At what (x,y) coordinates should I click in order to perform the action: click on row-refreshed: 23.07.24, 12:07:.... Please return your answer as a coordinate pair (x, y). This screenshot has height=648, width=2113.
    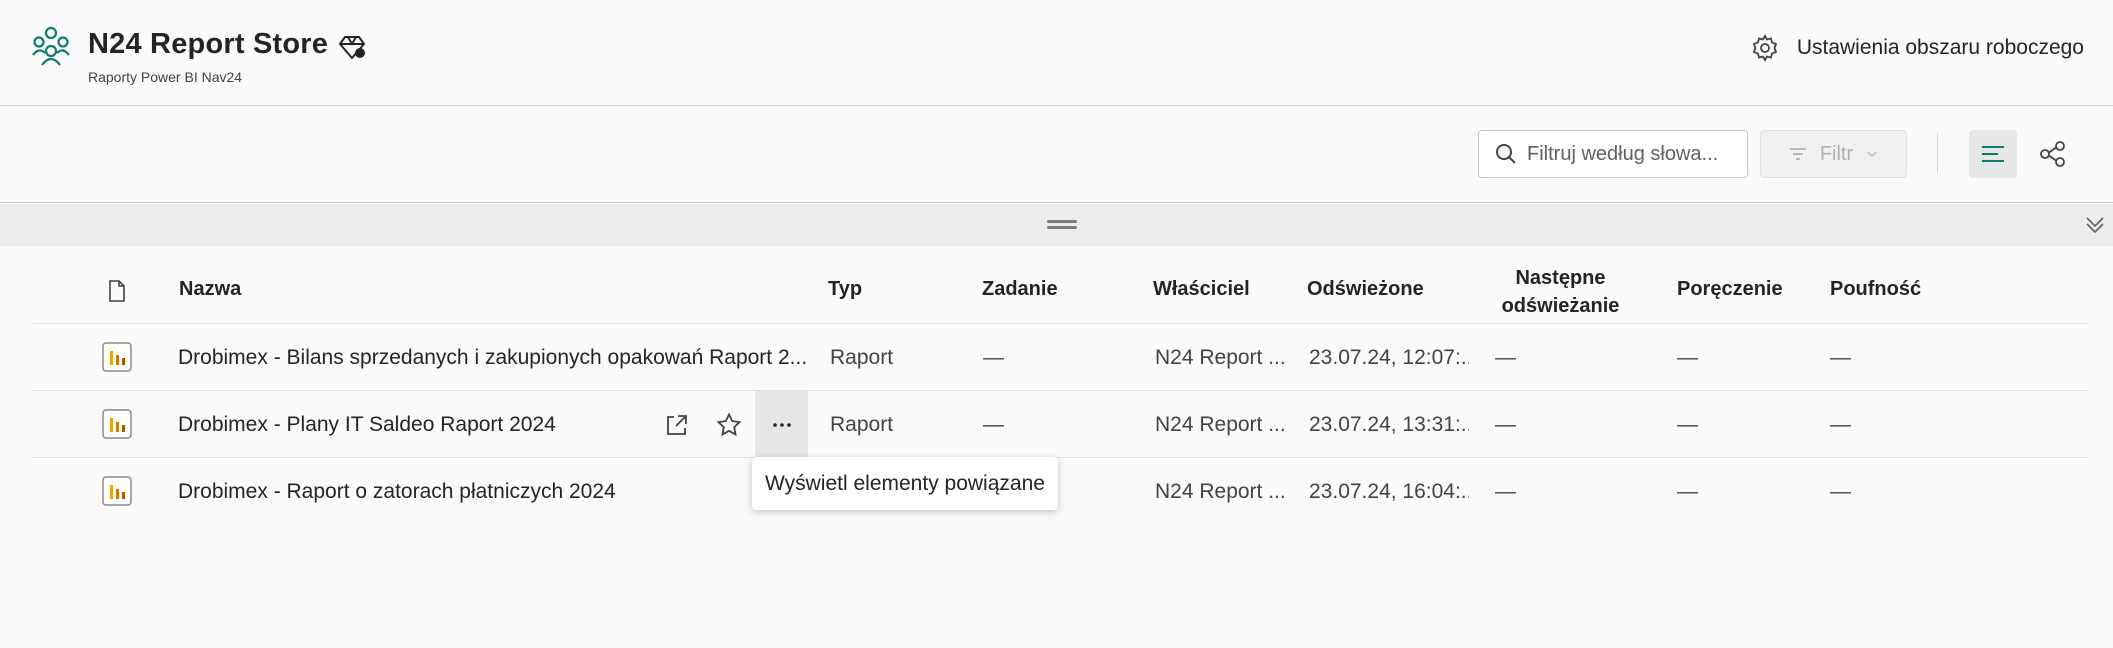
    Looking at the image, I should click on (1389, 357).